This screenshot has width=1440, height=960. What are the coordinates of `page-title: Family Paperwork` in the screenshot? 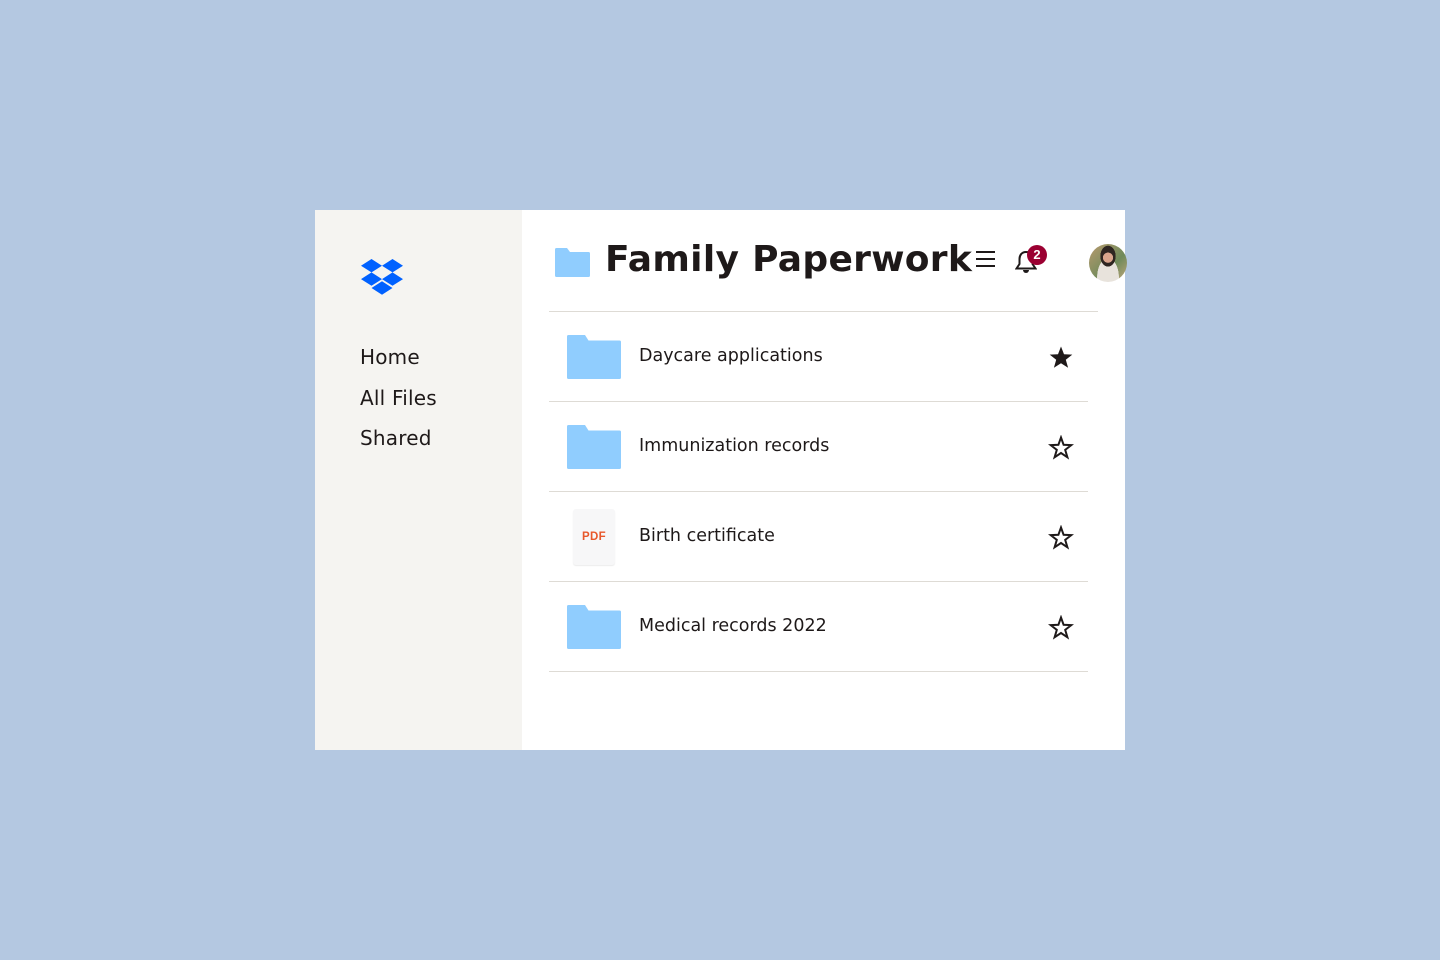 It's located at (789, 259).